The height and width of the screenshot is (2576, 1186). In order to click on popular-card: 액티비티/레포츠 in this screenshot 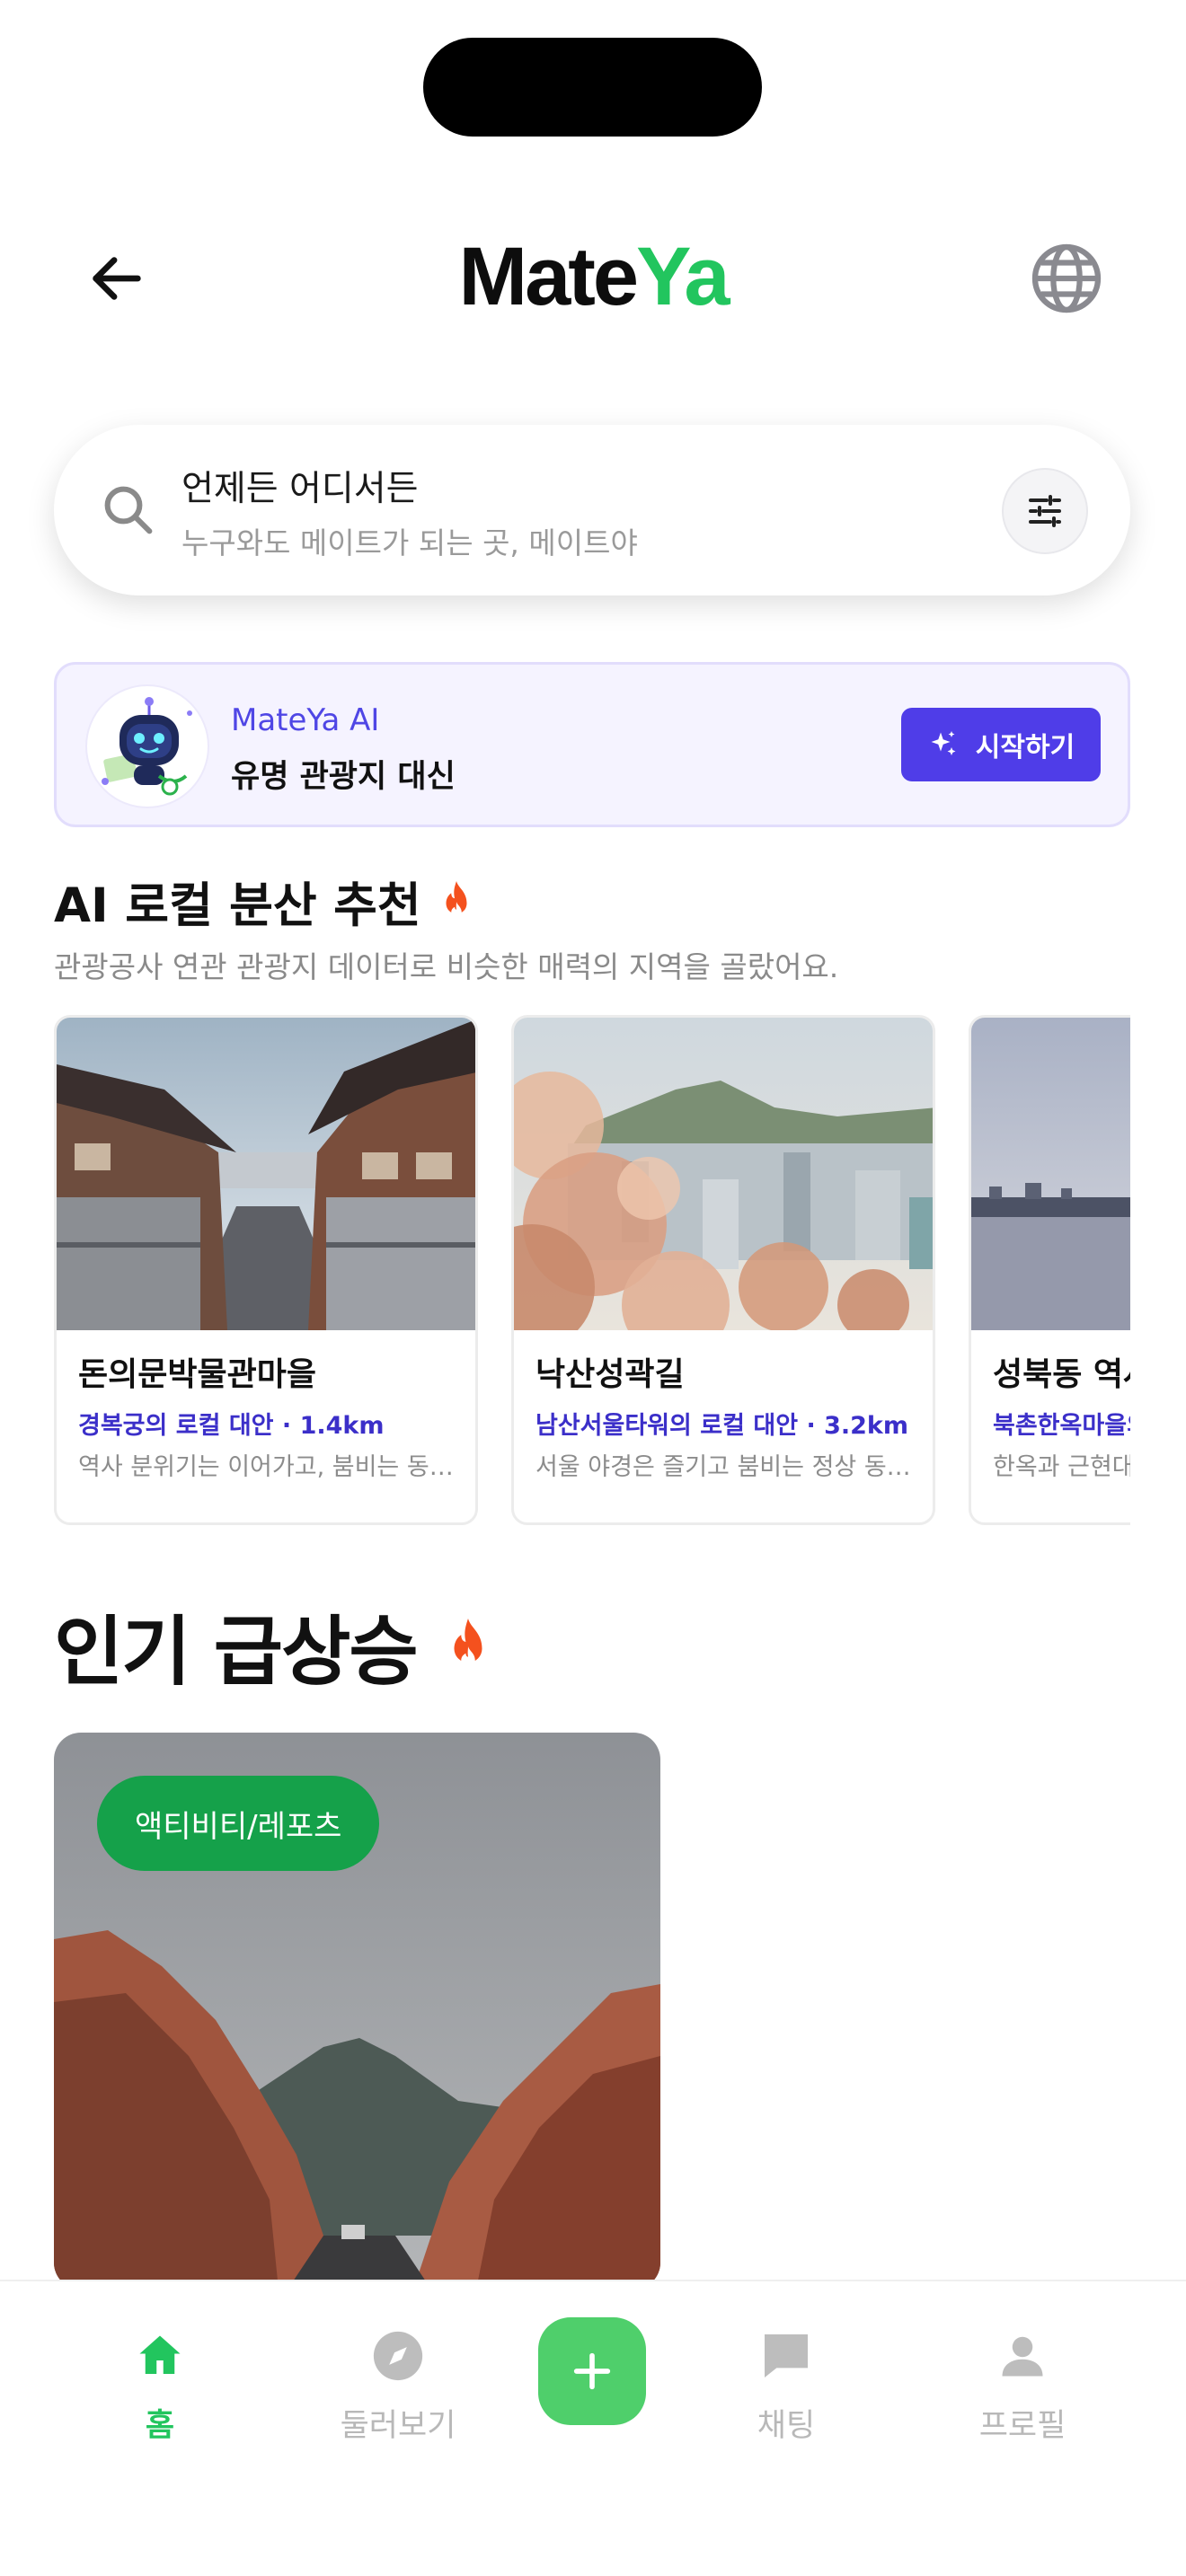, I will do `click(357, 2011)`.